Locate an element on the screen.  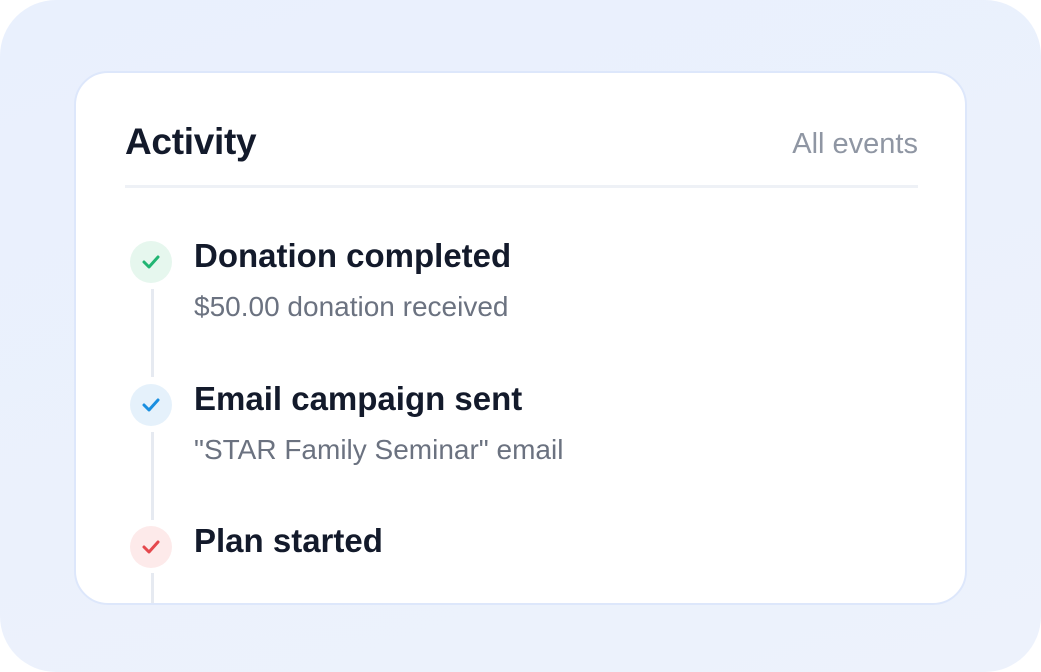
event-subtitle: $50.00 donation received is located at coordinates (351, 306).